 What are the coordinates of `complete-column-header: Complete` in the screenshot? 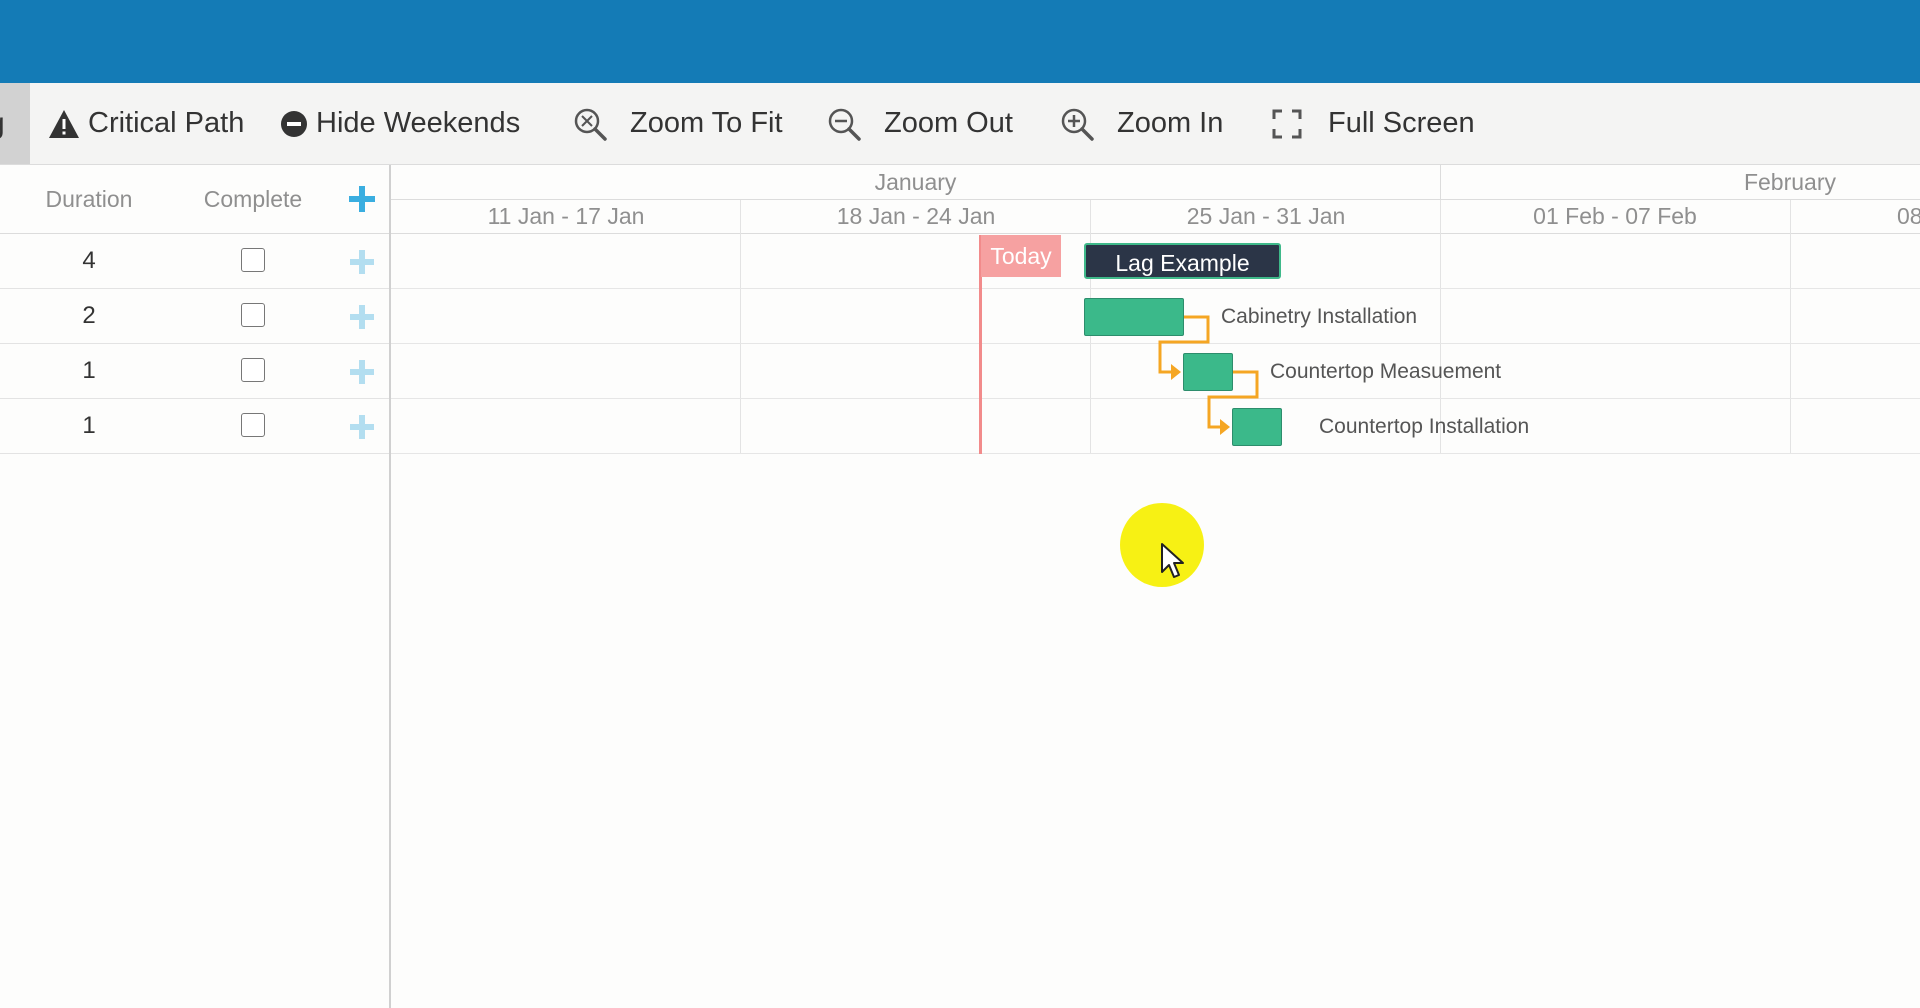 It's located at (253, 199).